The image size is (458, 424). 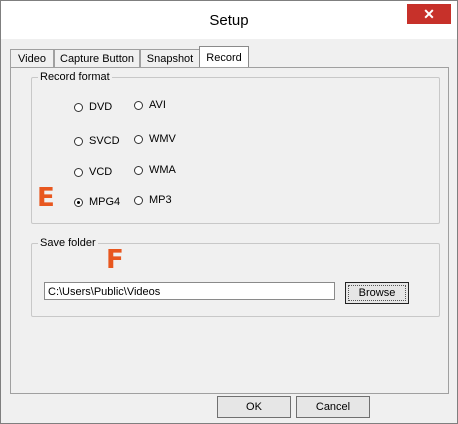 What do you see at coordinates (115, 260) in the screenshot?
I see `annotation-marker-f: F` at bounding box center [115, 260].